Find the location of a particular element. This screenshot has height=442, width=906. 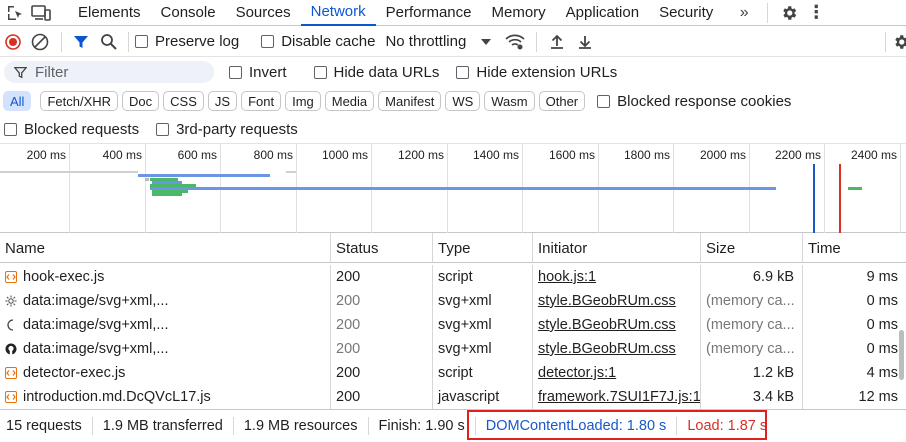

filter-input: Filter is located at coordinates (109, 72).